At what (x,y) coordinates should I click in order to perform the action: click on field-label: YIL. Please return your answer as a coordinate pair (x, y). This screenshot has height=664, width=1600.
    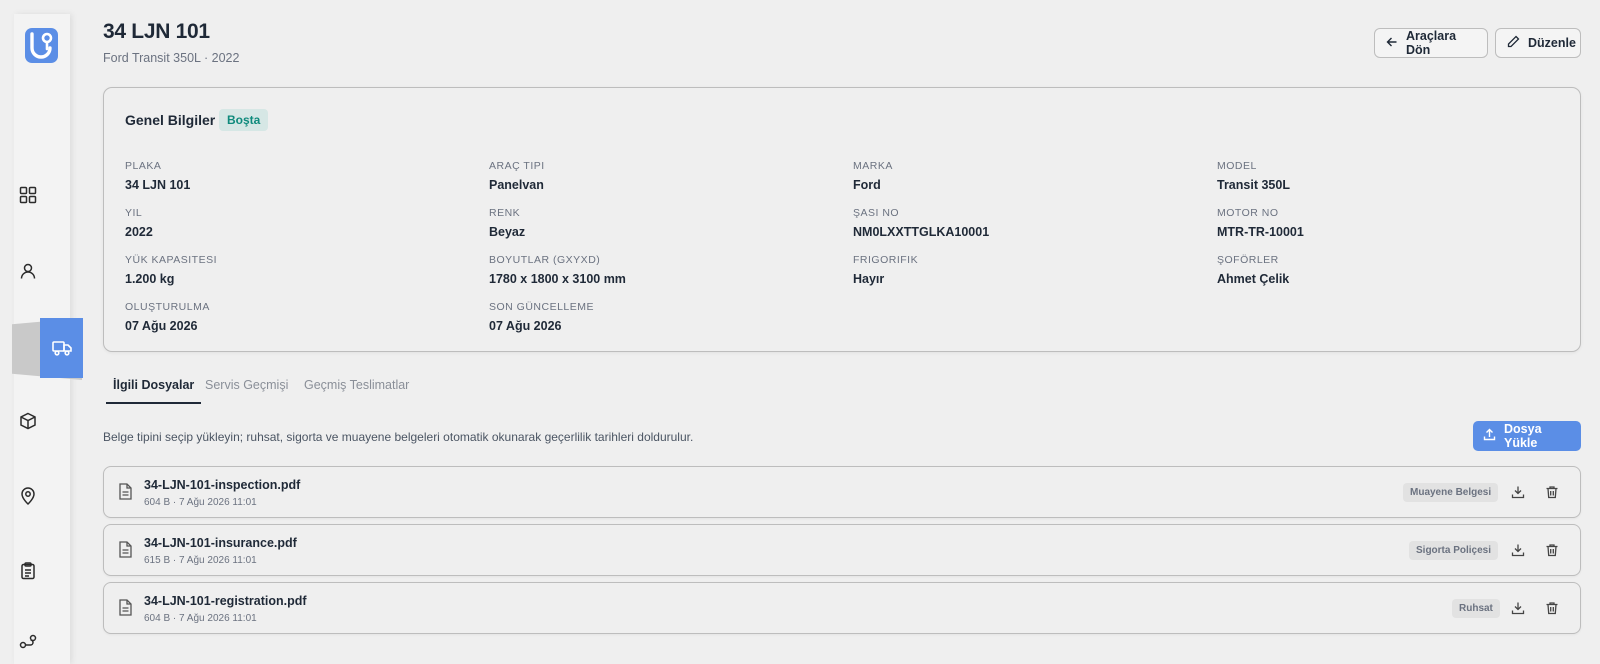
    Looking at the image, I should click on (134, 213).